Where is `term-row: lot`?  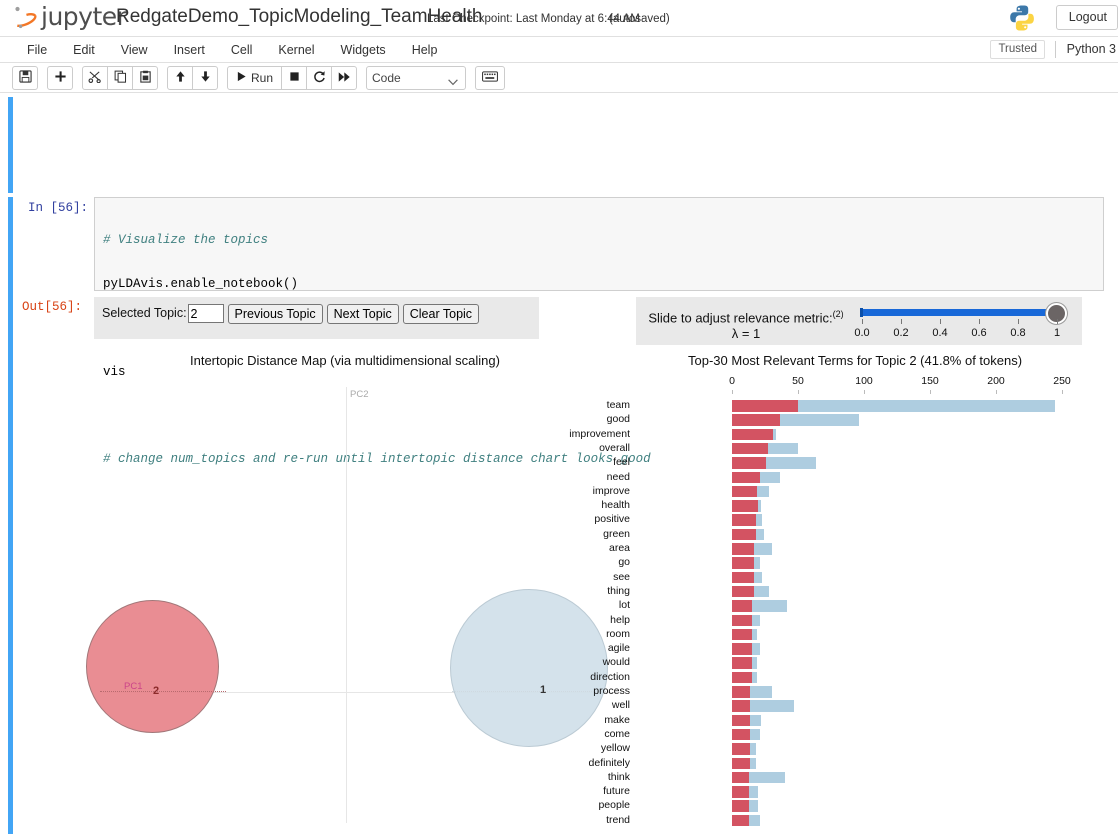
term-row: lot is located at coordinates (861, 606).